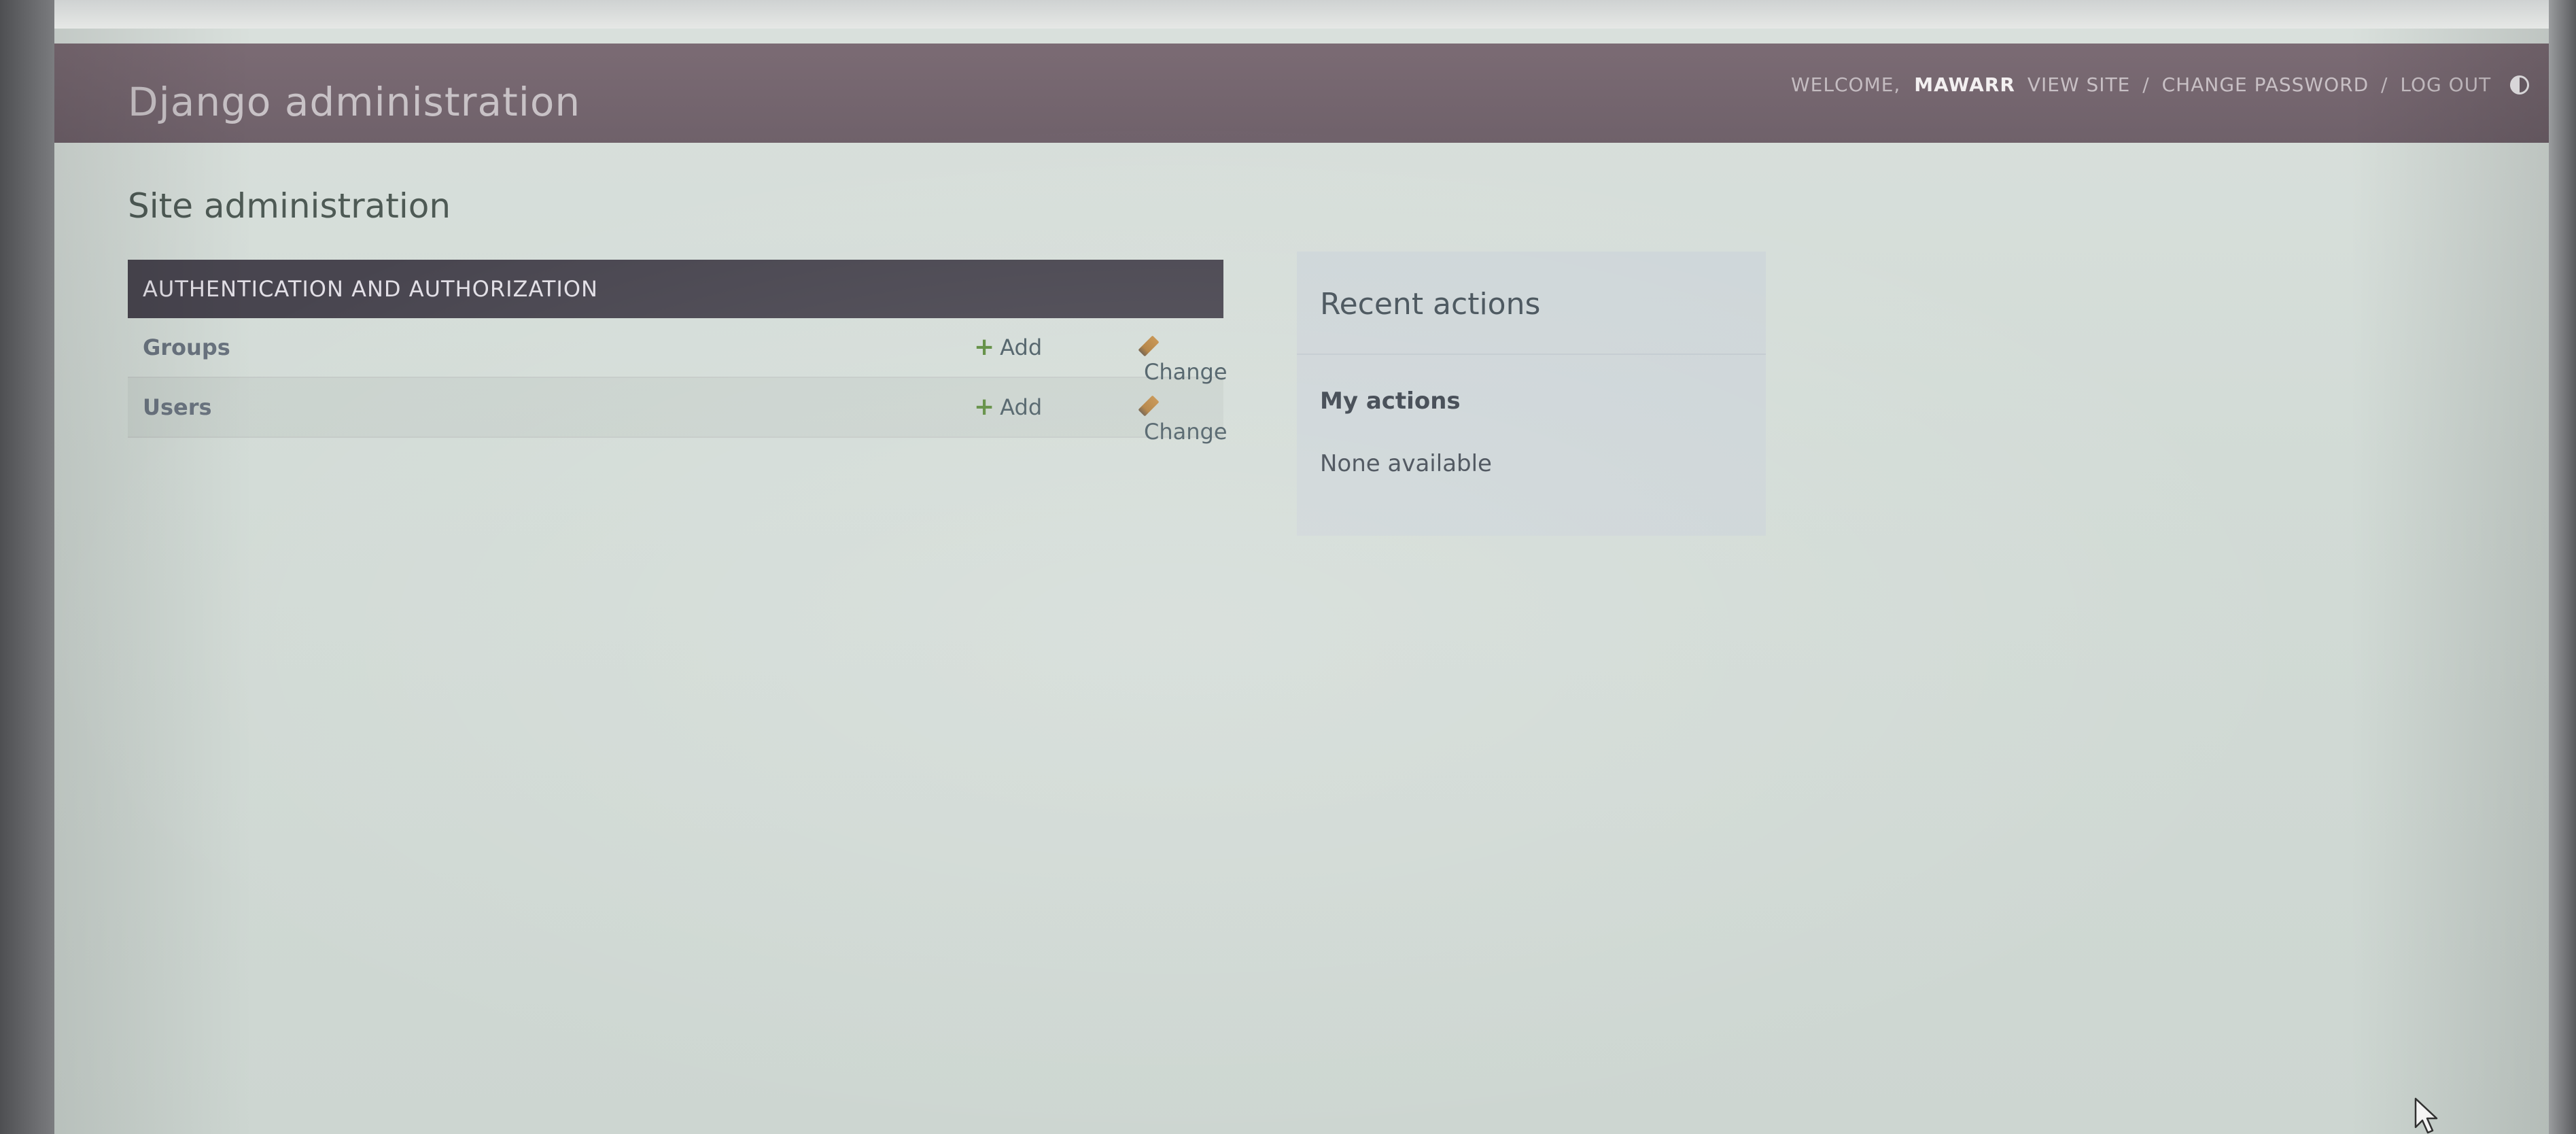  I want to click on model-row-groups: Groups + Add Change, so click(678, 351).